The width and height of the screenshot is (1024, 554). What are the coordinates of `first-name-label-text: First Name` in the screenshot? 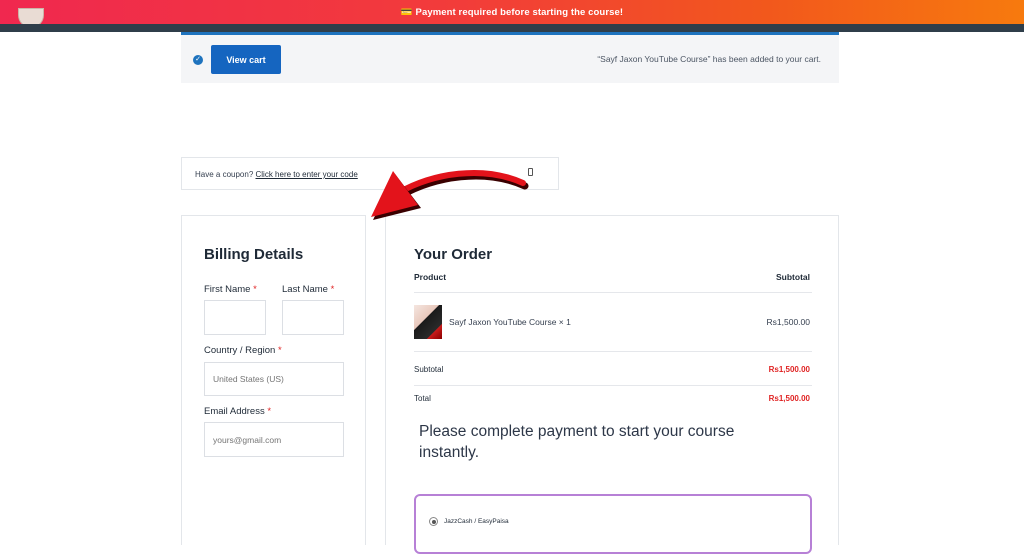 It's located at (227, 289).